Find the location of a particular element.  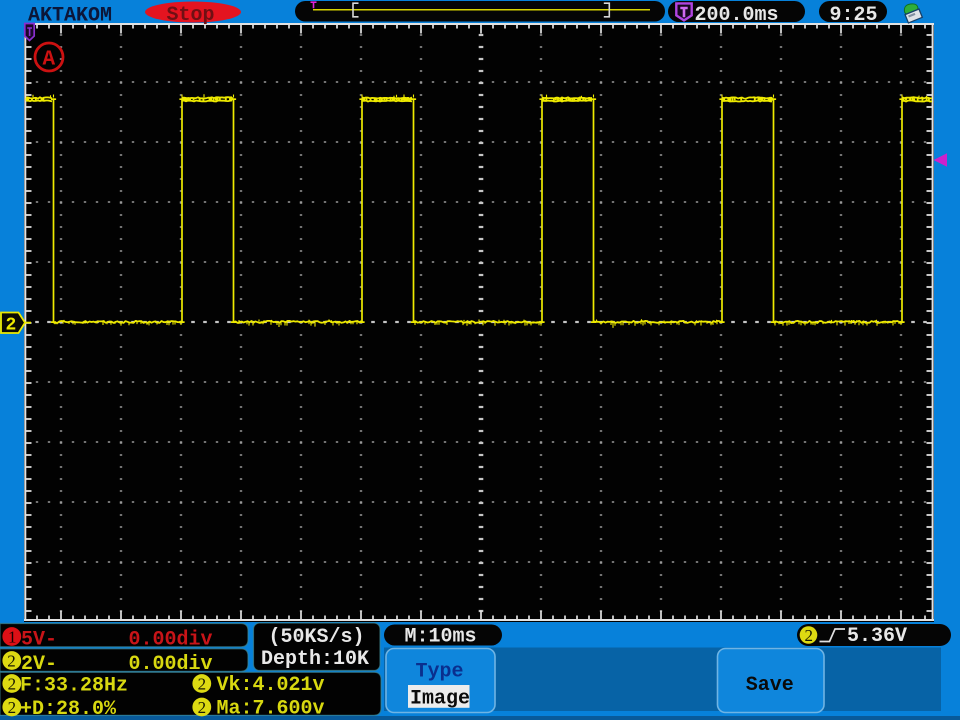

svg-text: 1 is located at coordinates (12, 637).